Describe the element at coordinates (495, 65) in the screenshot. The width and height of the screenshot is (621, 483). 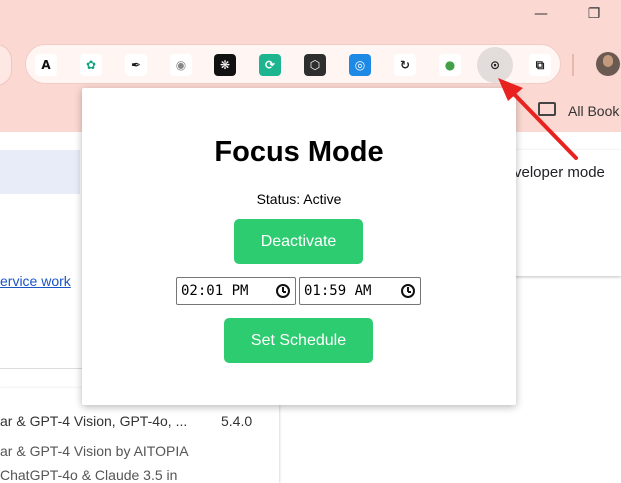
I see `focus-target-icon: ⊙` at that location.